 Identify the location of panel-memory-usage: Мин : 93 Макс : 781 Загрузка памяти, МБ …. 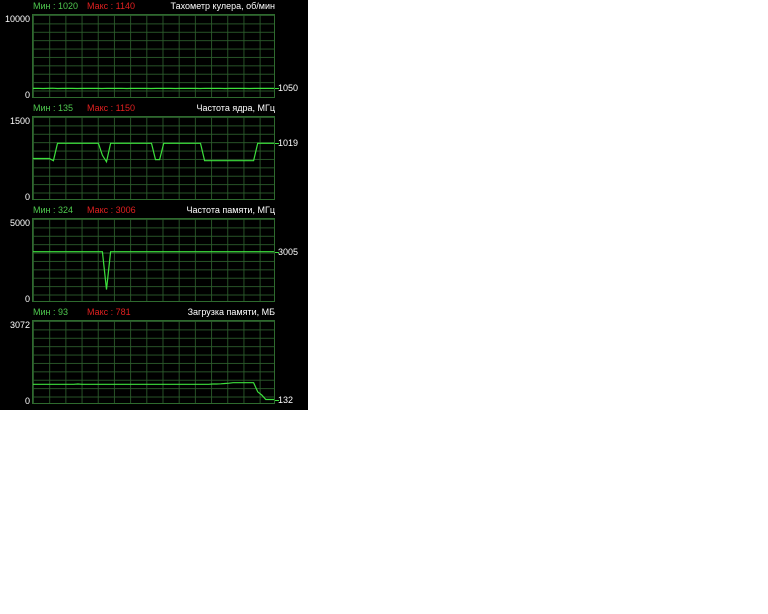
(154, 357).